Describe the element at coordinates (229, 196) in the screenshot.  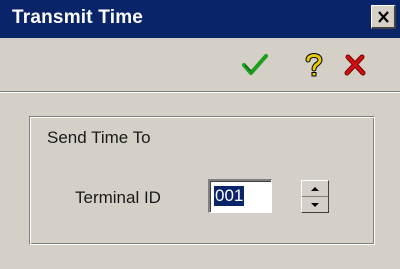
I see `terminal-id-value: 001` at that location.